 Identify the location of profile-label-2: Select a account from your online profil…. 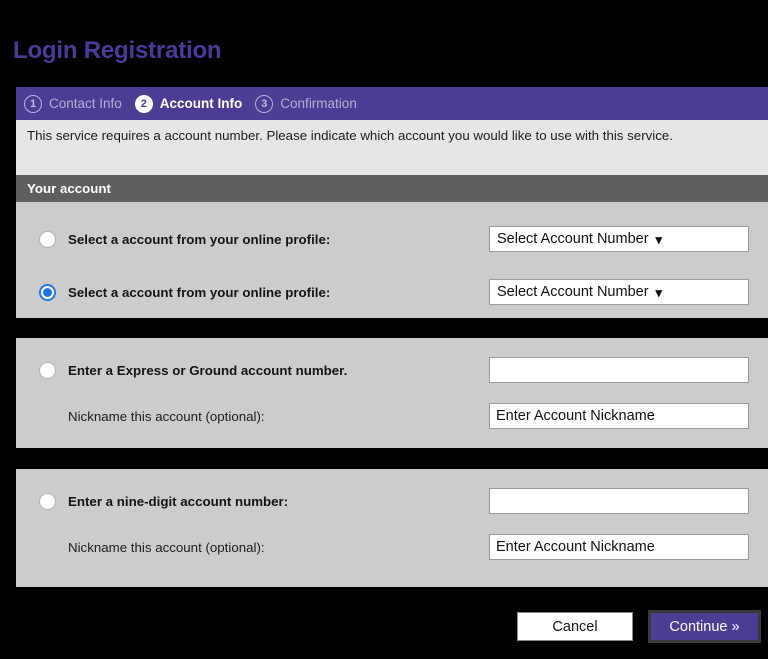
(199, 292).